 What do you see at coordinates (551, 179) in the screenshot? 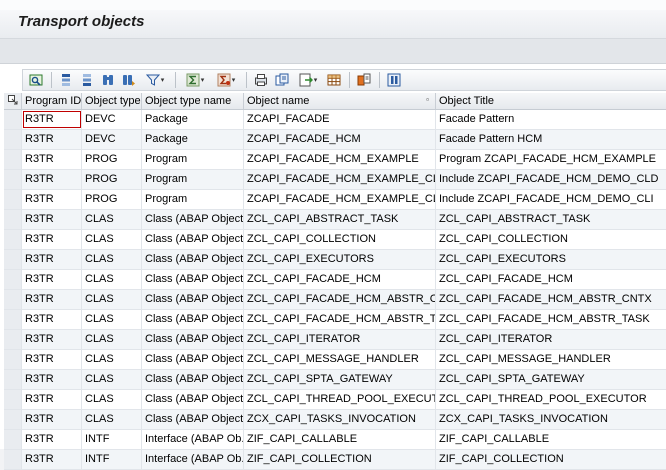
I see `cell-object-title: Include ZCAPI_FACADE_HCM_DEMO_CLD` at bounding box center [551, 179].